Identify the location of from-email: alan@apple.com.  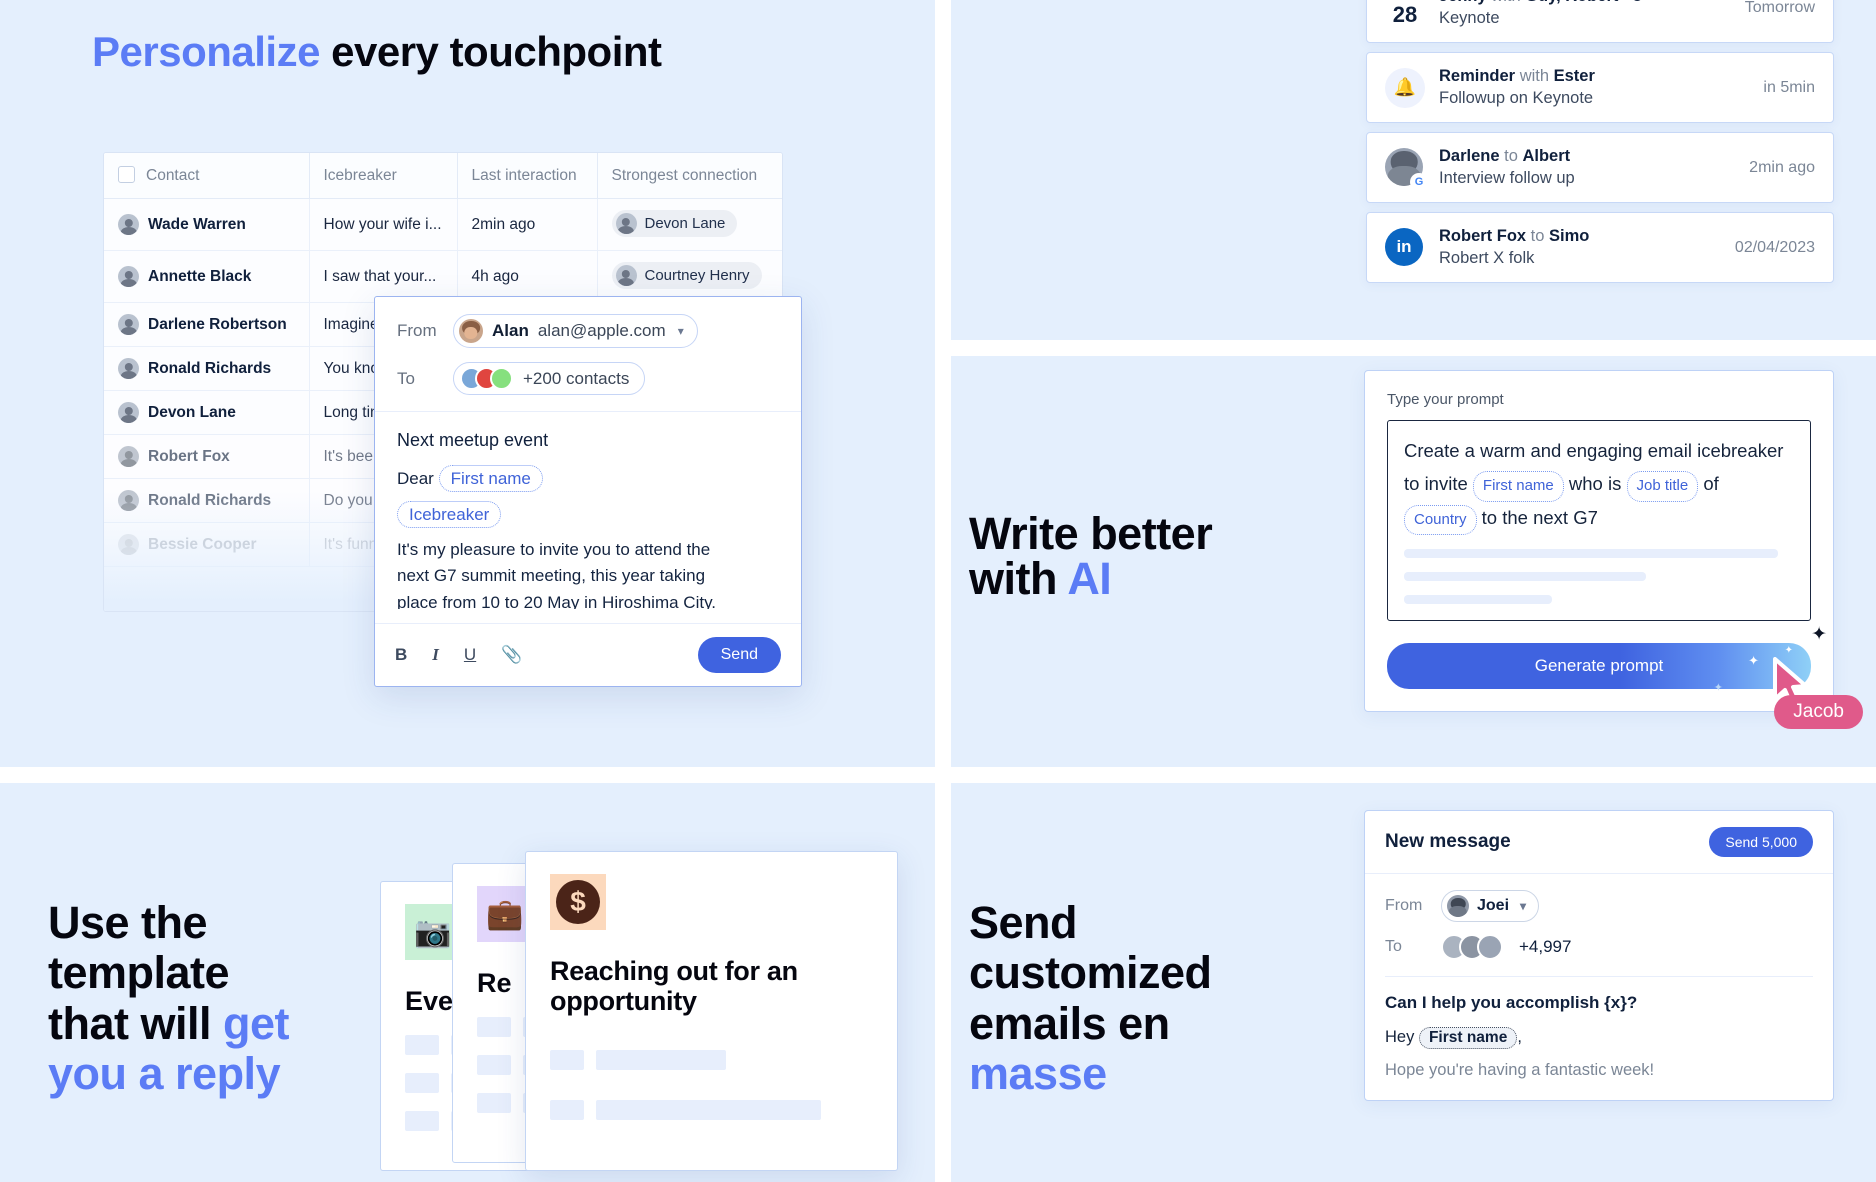
(601, 330).